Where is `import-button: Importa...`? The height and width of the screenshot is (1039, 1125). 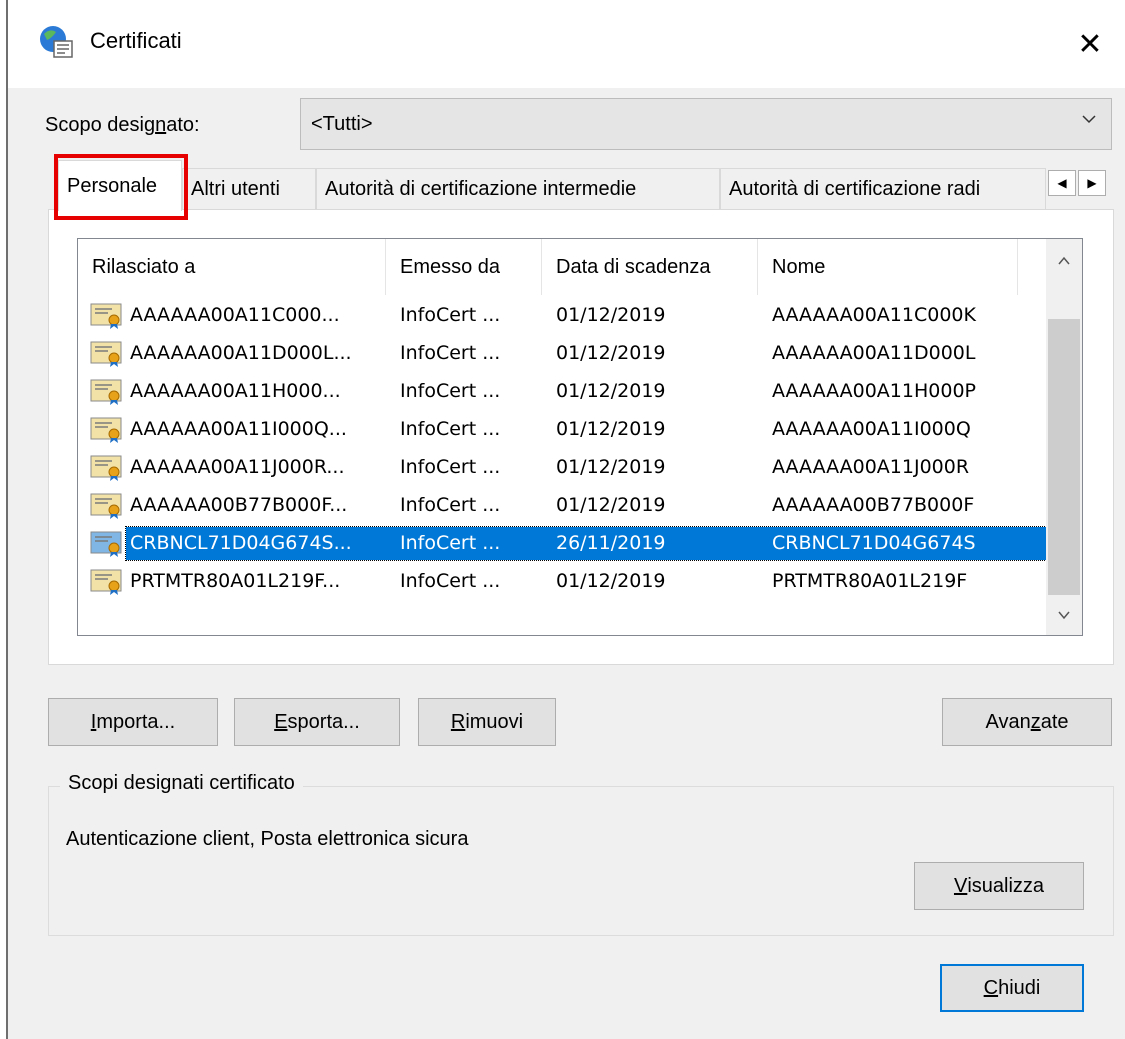
import-button: Importa... is located at coordinates (133, 722).